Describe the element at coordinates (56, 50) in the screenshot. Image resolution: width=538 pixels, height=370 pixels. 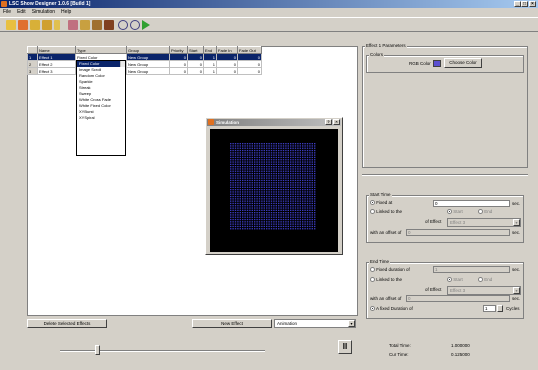
I see `header-name: Name` at that location.